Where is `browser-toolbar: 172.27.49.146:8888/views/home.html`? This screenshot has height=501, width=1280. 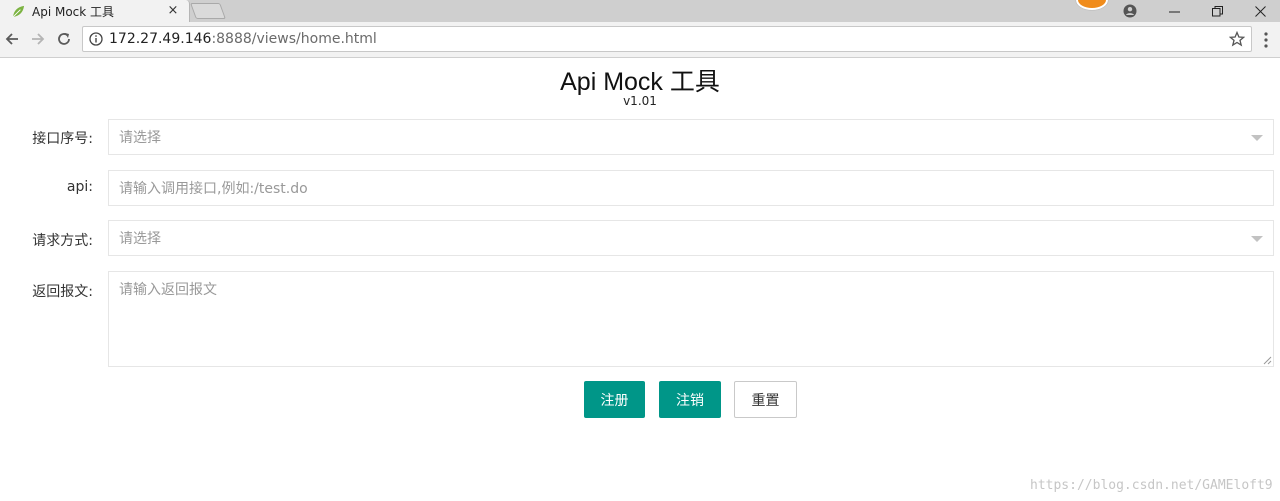 browser-toolbar: 172.27.49.146:8888/views/home.html is located at coordinates (640, 40).